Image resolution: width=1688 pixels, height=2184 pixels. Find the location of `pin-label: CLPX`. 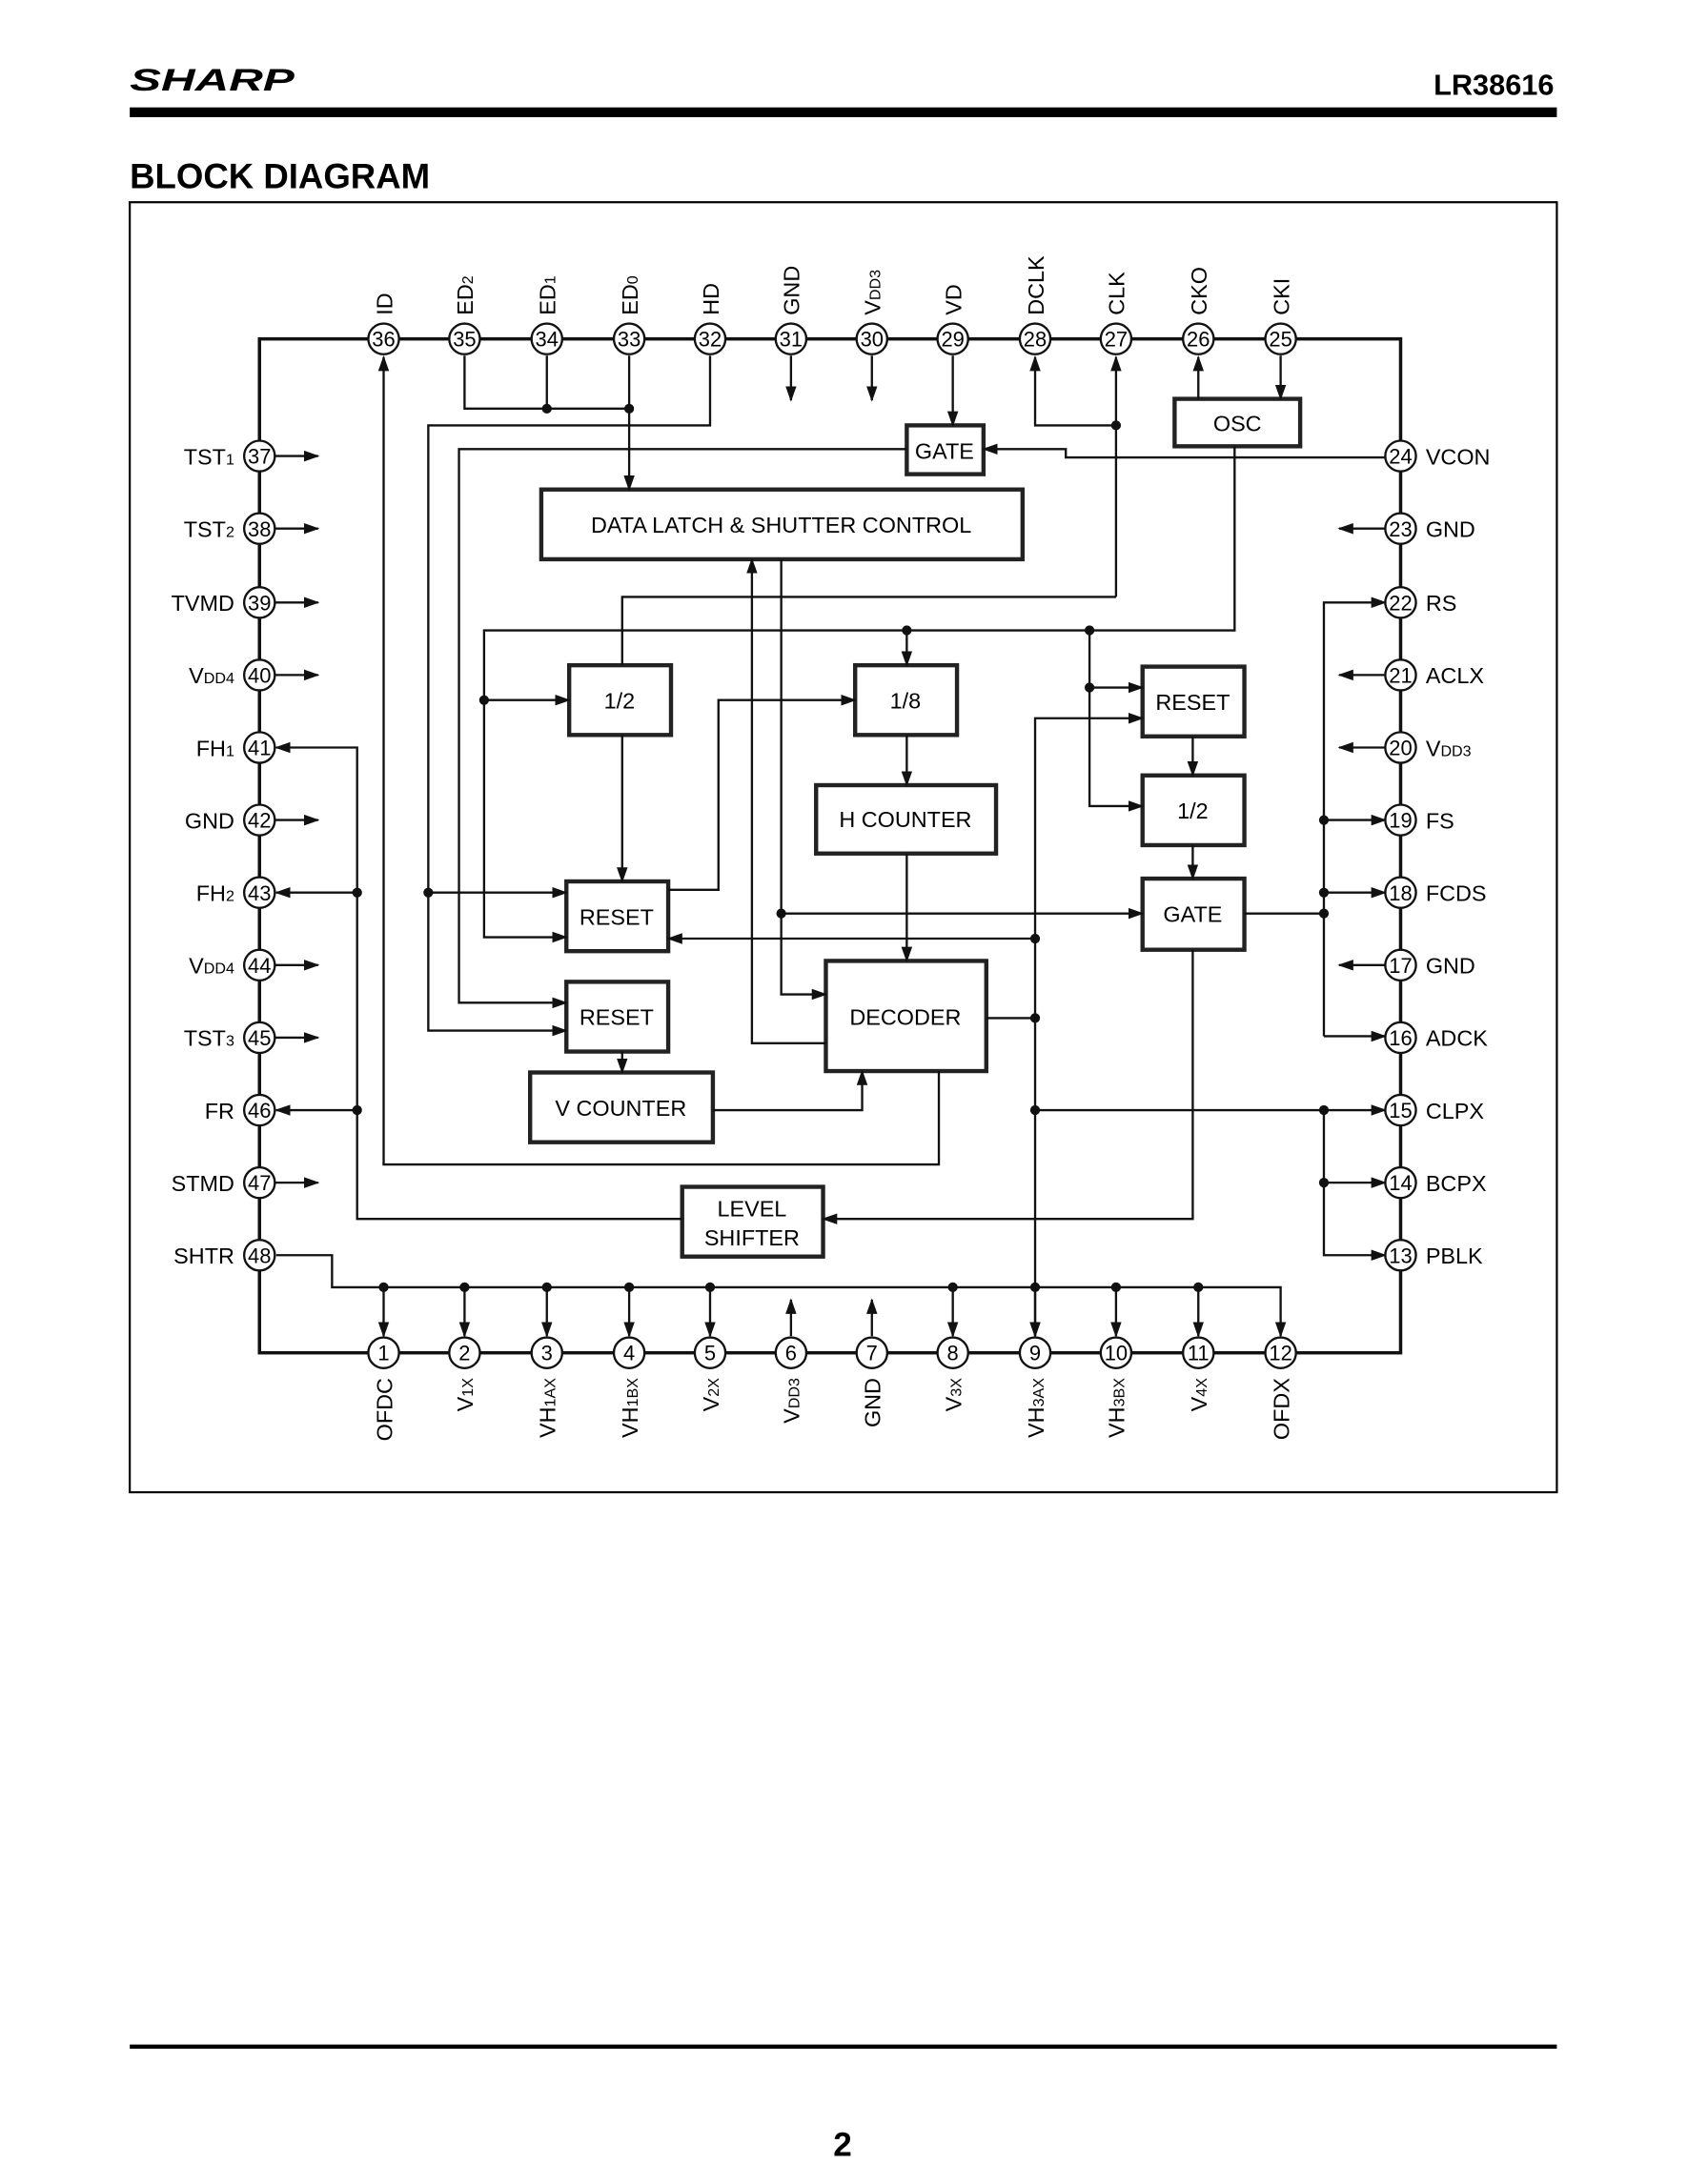

pin-label: CLPX is located at coordinates (1456, 1111).